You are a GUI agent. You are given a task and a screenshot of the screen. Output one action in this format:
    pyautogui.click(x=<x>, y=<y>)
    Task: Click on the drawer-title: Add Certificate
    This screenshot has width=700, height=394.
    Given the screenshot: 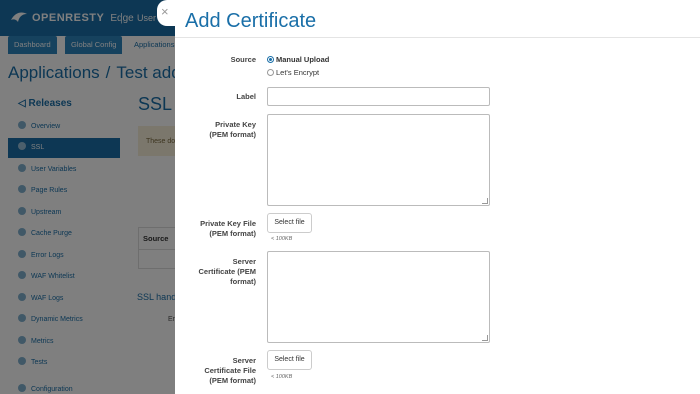 What is the action you would take?
    pyautogui.click(x=251, y=21)
    